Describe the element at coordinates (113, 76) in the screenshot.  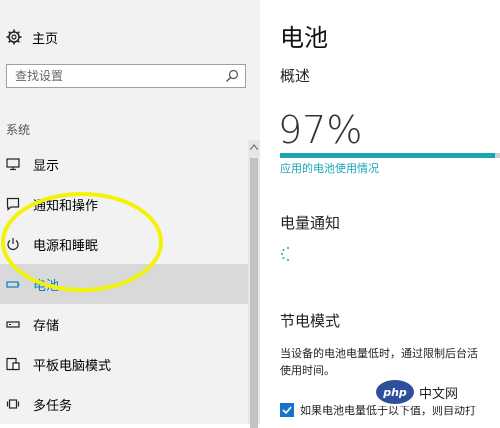
I see `search-input` at that location.